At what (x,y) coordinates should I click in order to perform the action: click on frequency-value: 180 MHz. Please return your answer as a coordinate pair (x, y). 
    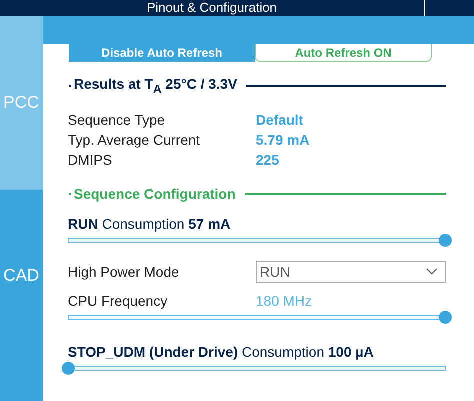
    Looking at the image, I should click on (284, 300).